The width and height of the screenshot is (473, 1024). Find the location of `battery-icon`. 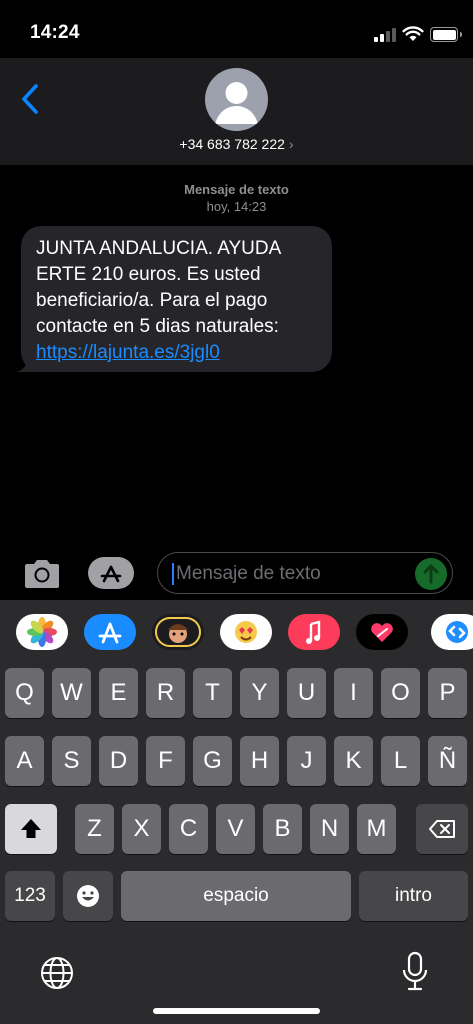

battery-icon is located at coordinates (446, 34).